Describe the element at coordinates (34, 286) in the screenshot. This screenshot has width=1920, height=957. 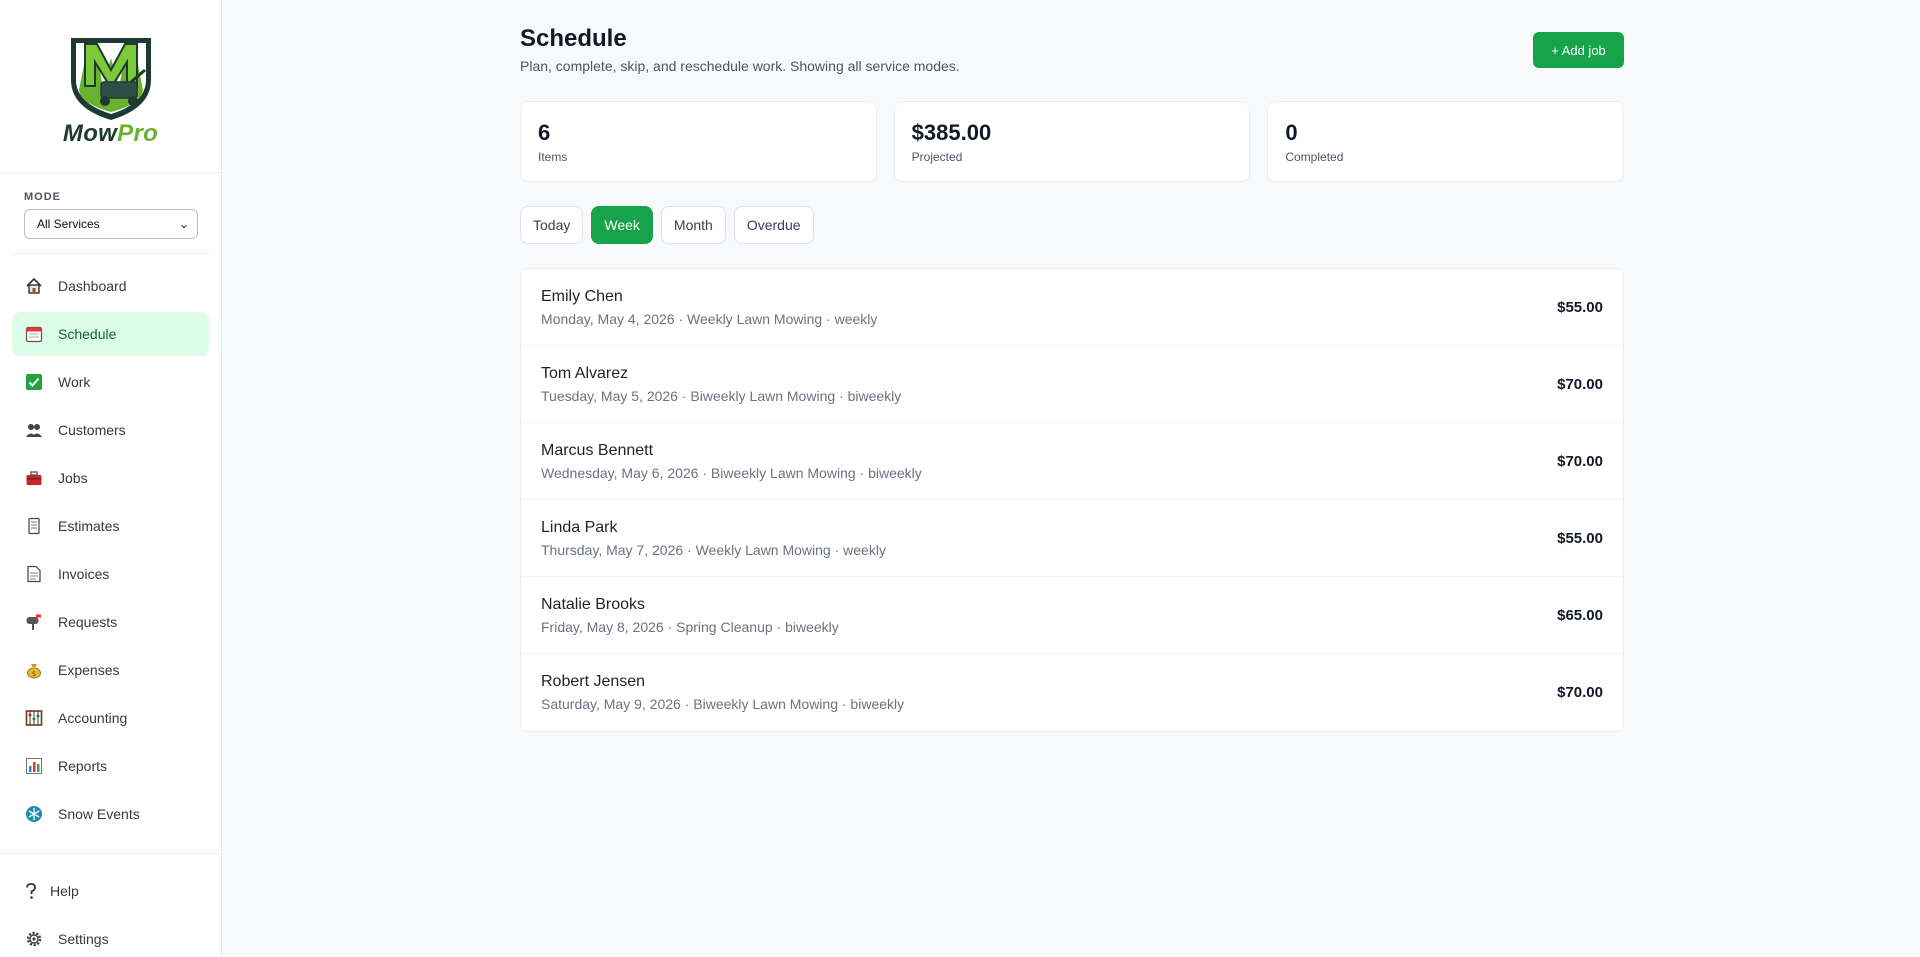
I see `house-icon` at that location.